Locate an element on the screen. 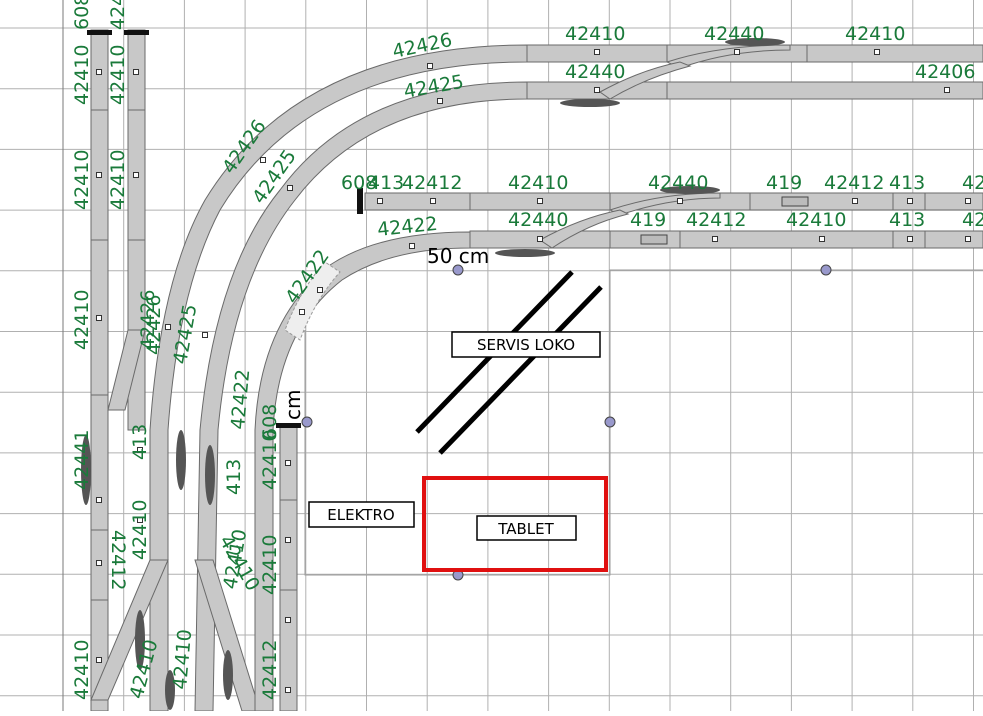  tablet-label: TABLET is located at coordinates (526, 528).